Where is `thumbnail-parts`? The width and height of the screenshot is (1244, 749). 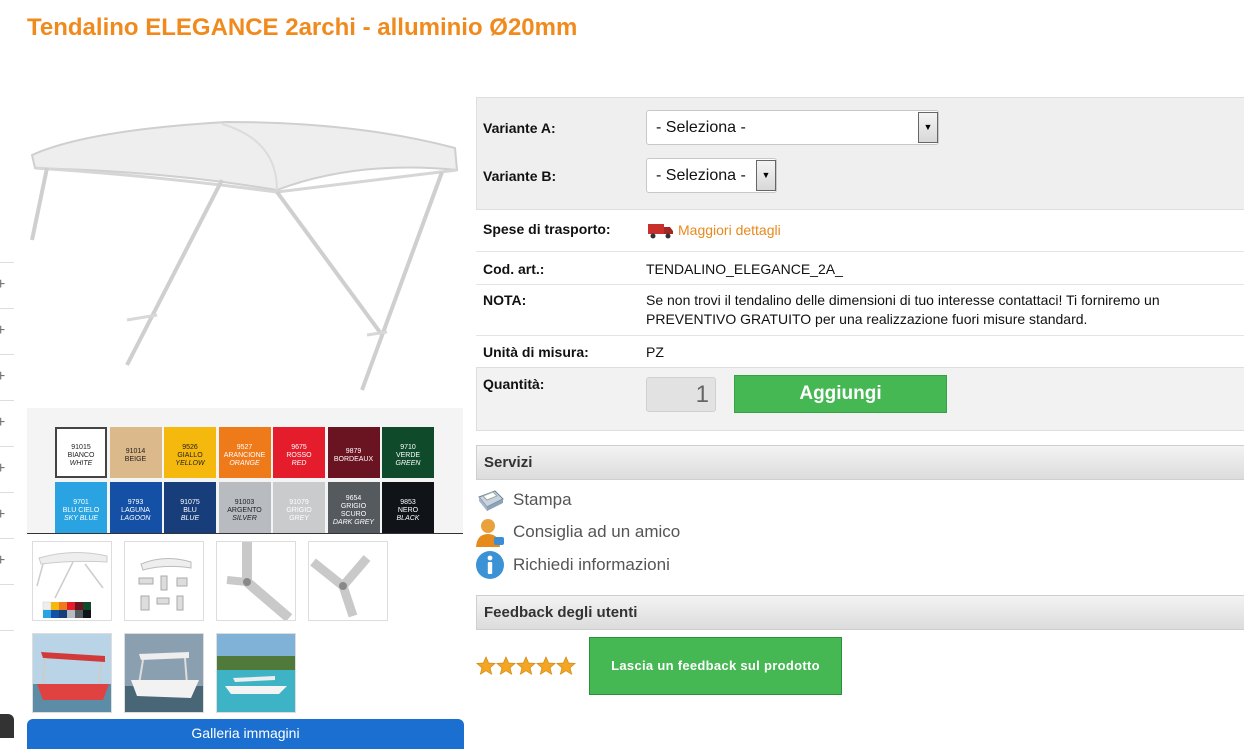
thumbnail-parts is located at coordinates (164, 581).